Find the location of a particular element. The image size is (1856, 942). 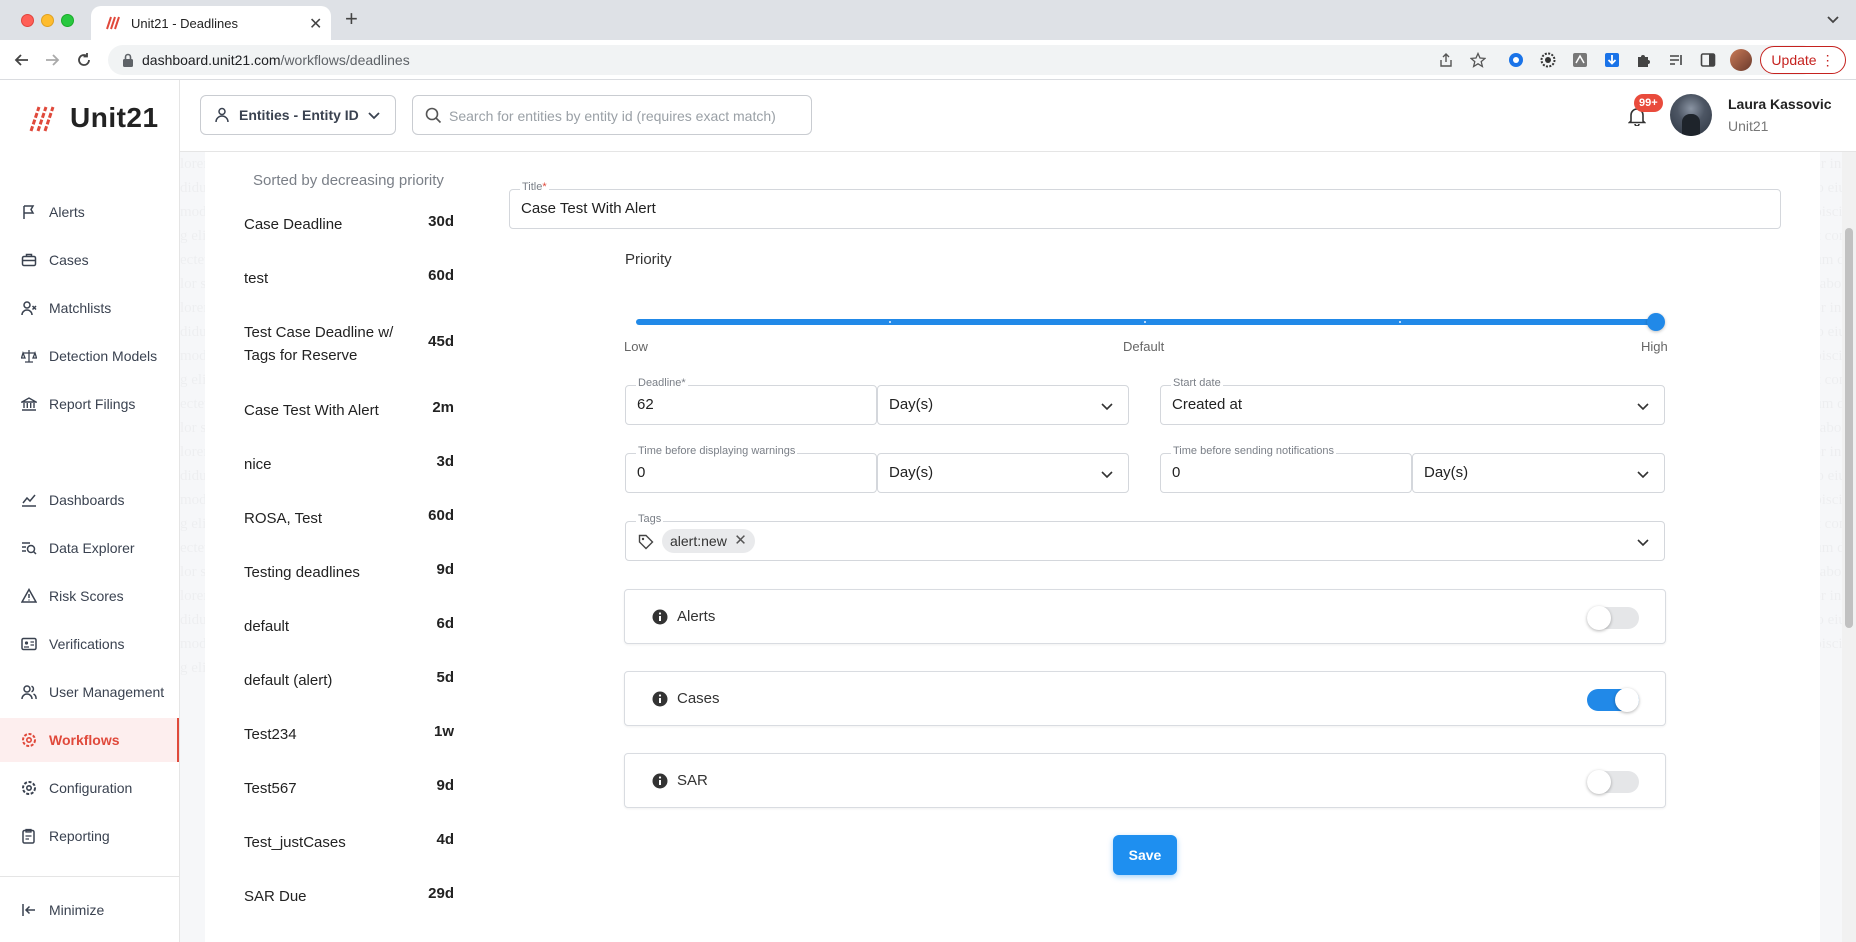

deadline-list-item: default 6d is located at coordinates (349, 626).